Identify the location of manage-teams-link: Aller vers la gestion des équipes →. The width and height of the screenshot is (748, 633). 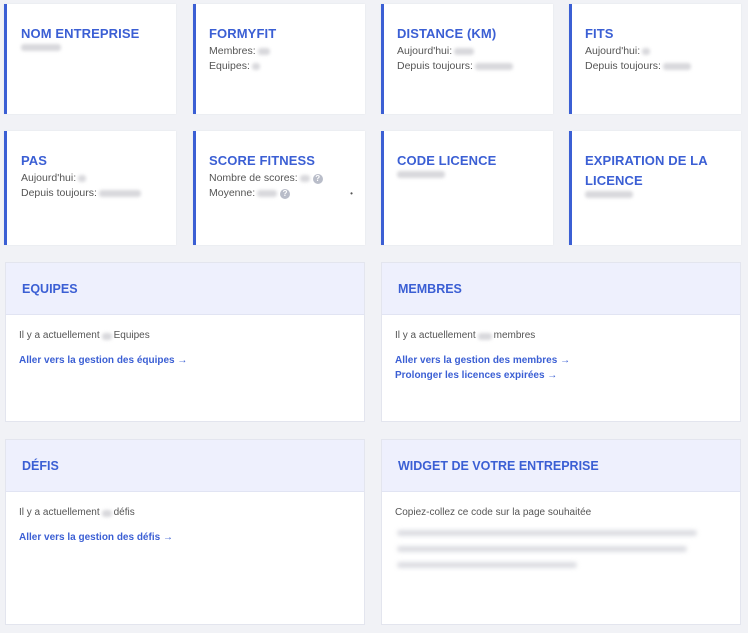
(185, 360).